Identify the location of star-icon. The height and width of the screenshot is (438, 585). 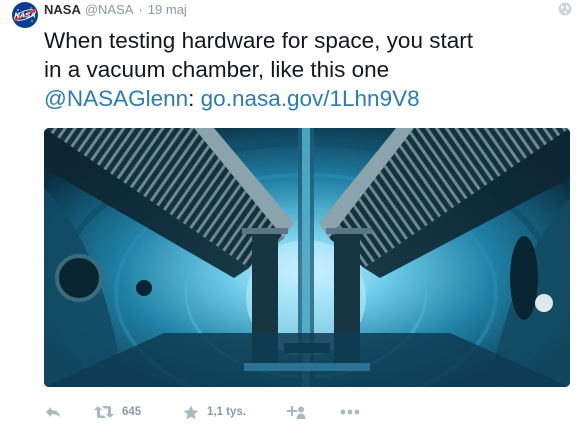
(191, 412).